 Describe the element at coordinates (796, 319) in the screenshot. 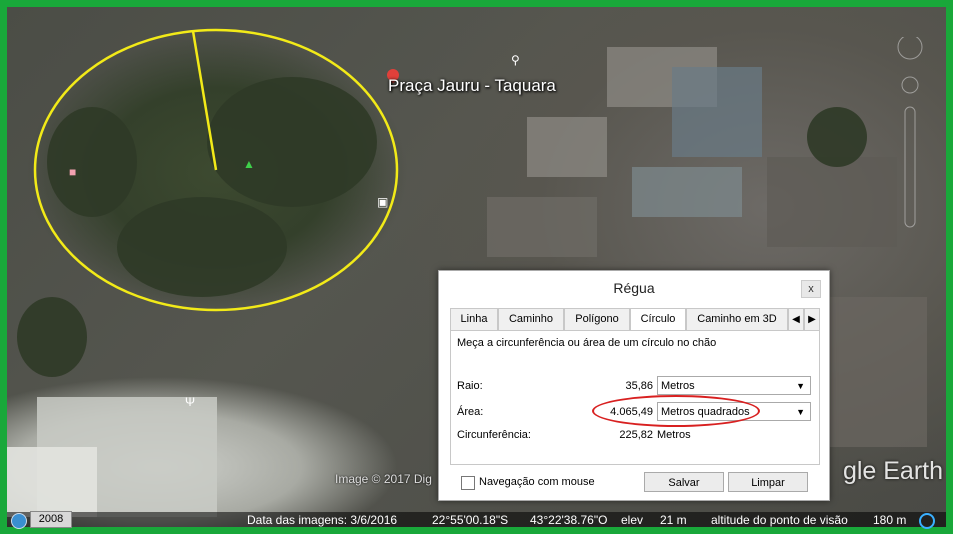

I see `tab-scroll-left-icon: ◀` at that location.